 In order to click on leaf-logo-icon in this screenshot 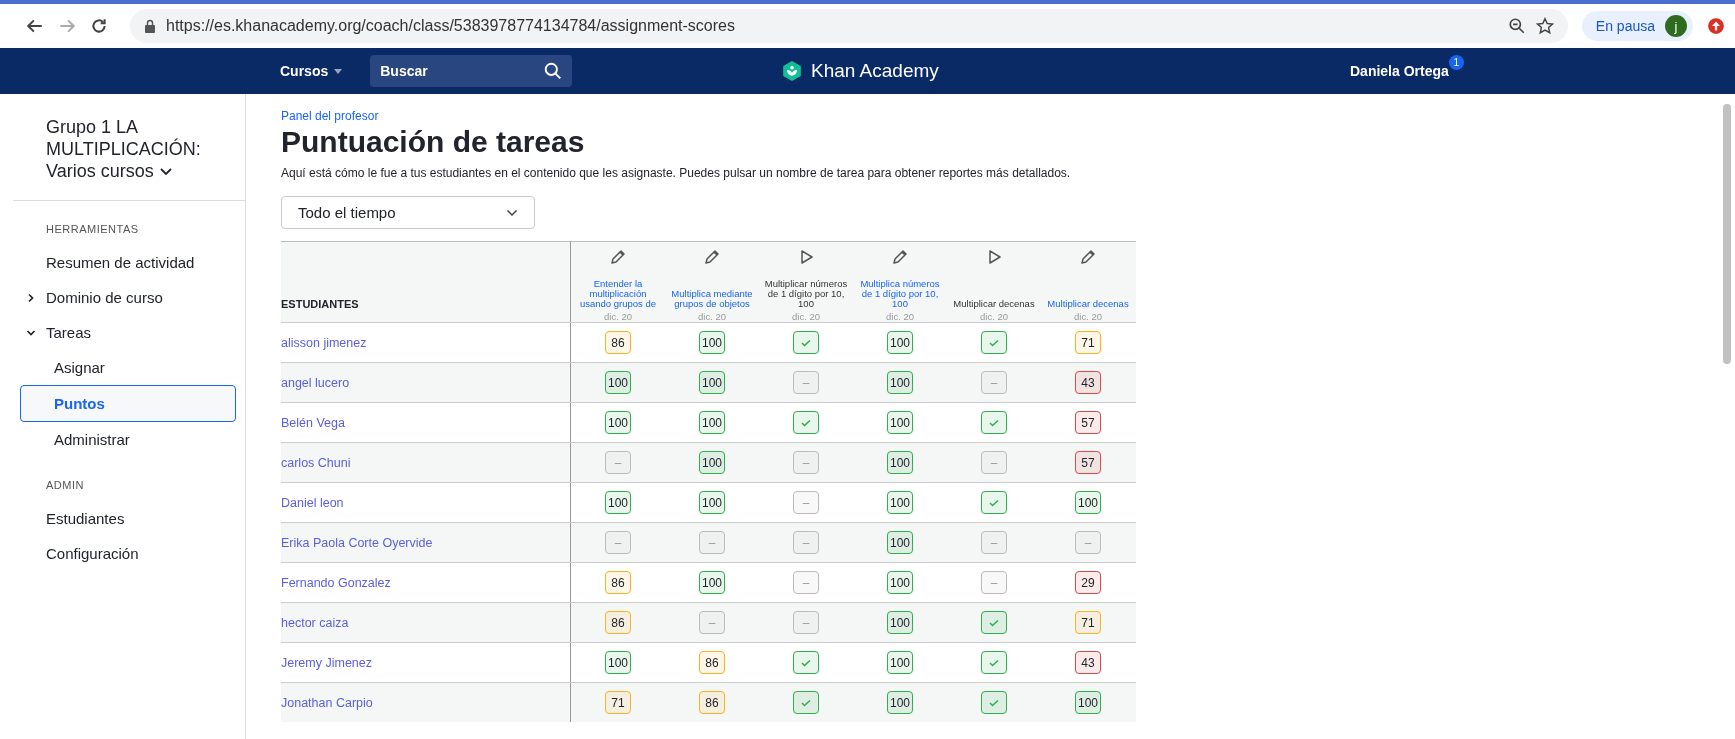, I will do `click(792, 71)`.